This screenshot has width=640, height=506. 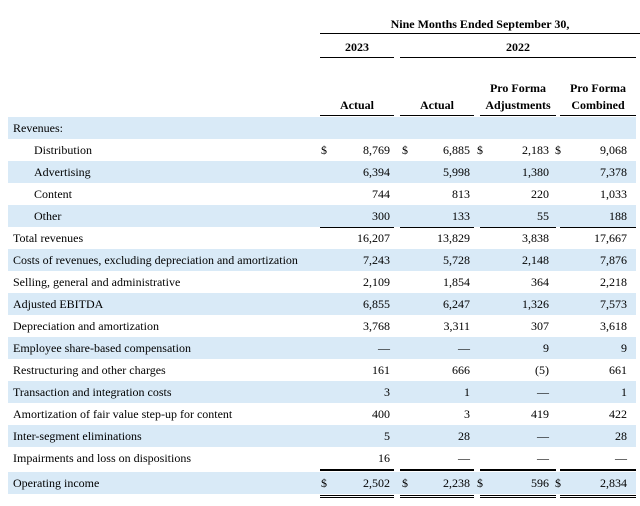 What do you see at coordinates (322, 172) in the screenshot?
I see `table-row: Advertising 6,394 5,998 1,380 7,378` at bounding box center [322, 172].